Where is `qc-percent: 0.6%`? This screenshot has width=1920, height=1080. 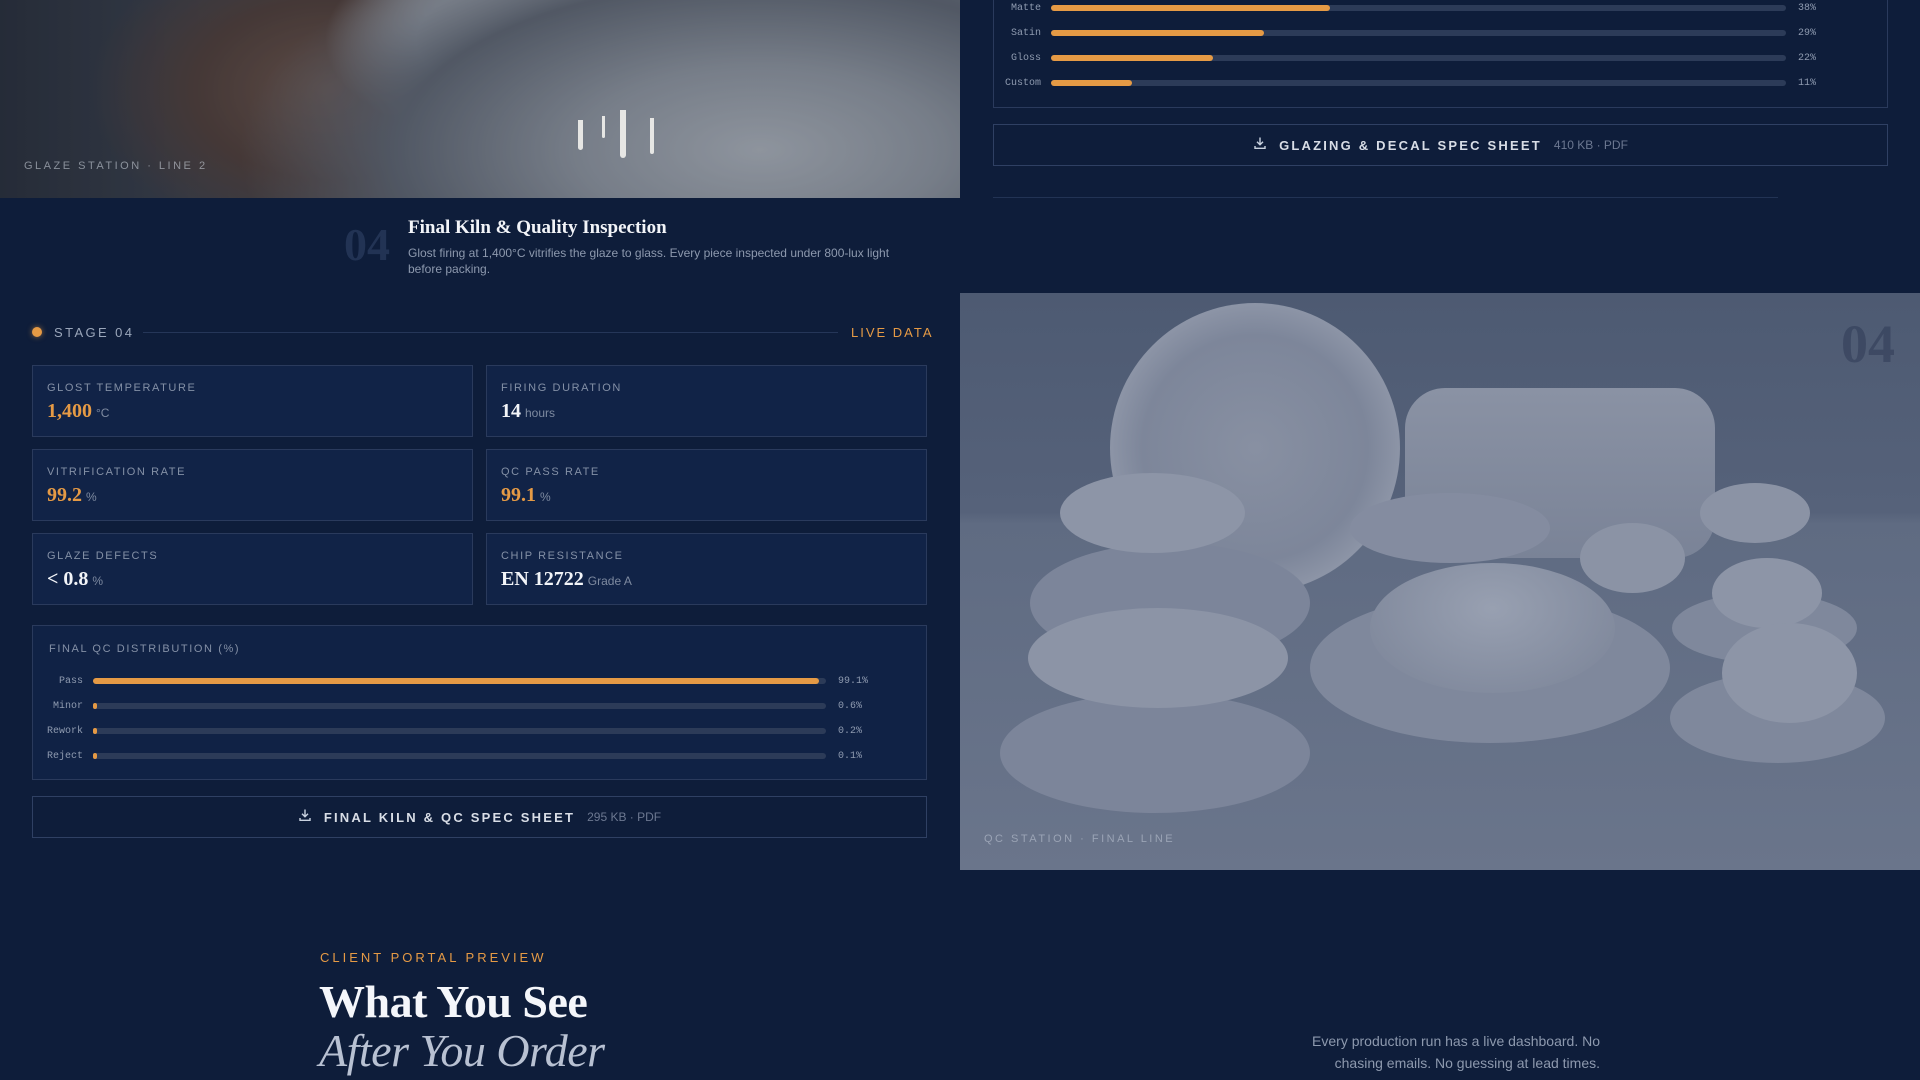
qc-percent: 0.6% is located at coordinates (850, 706).